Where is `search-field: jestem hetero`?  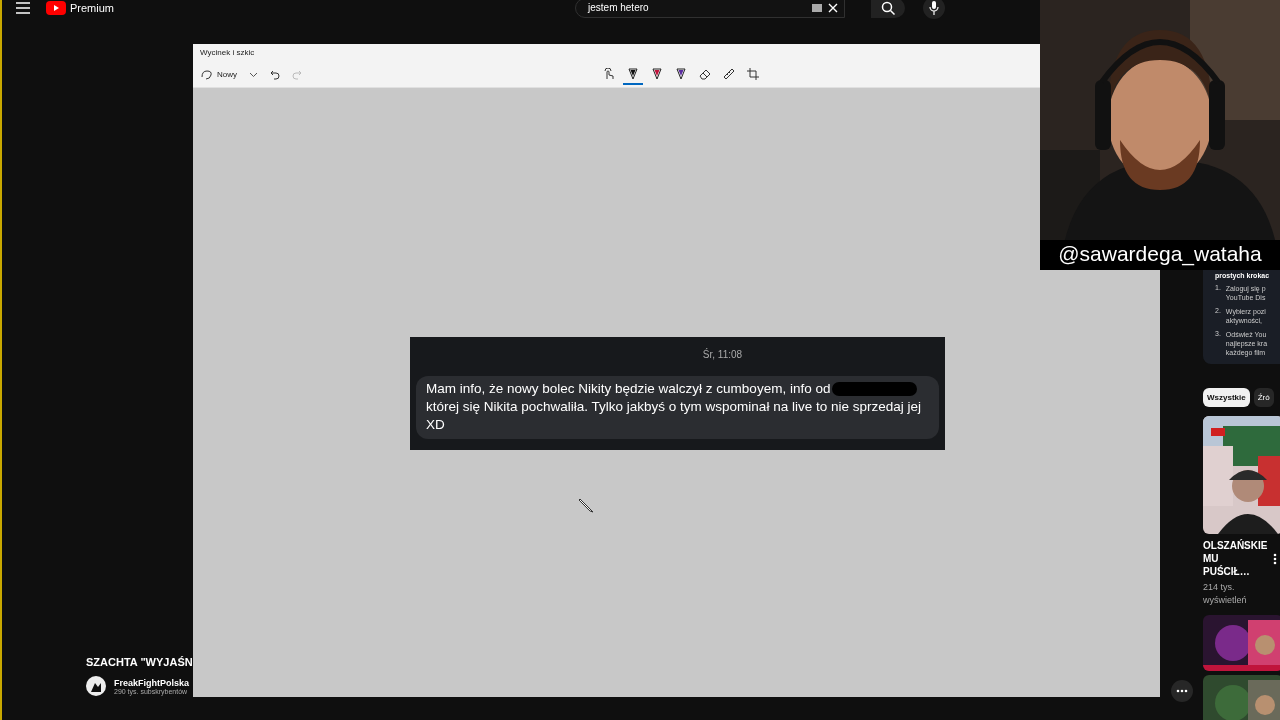 search-field: jestem hetero is located at coordinates (710, 9).